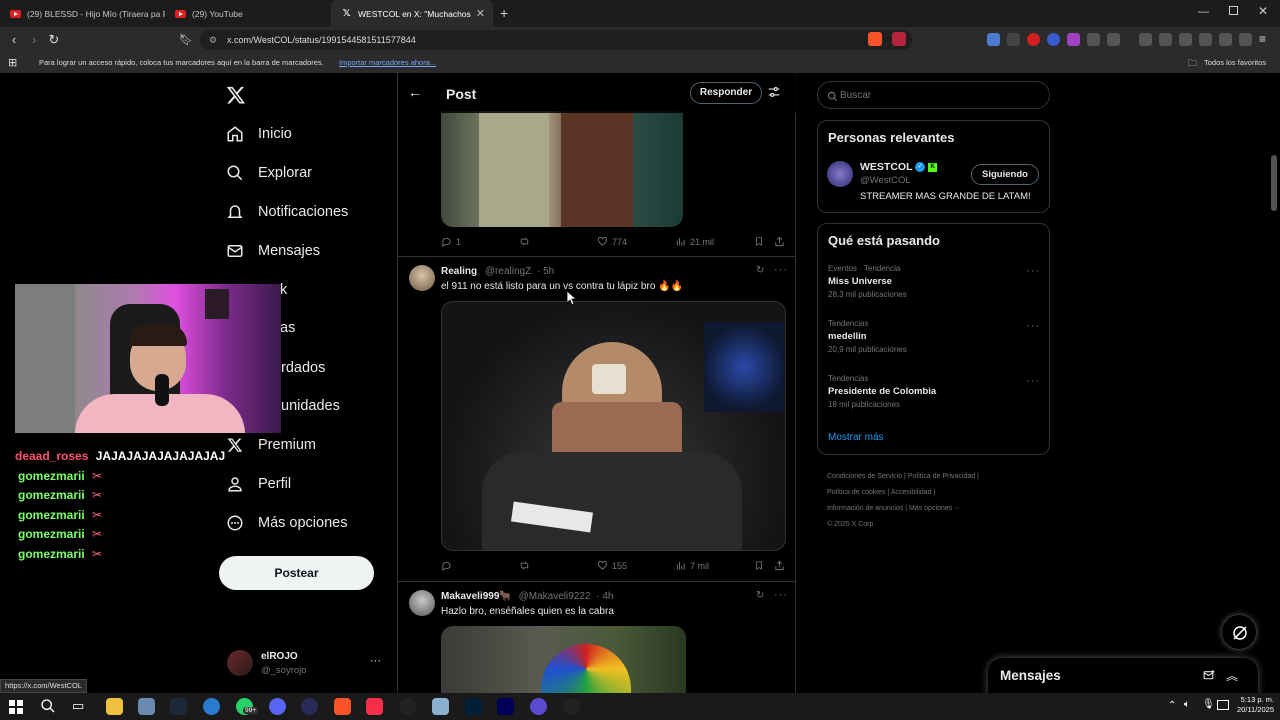 The width and height of the screenshot is (1280, 720). What do you see at coordinates (1225, 39) in the screenshot?
I see `leo-ai-icon` at bounding box center [1225, 39].